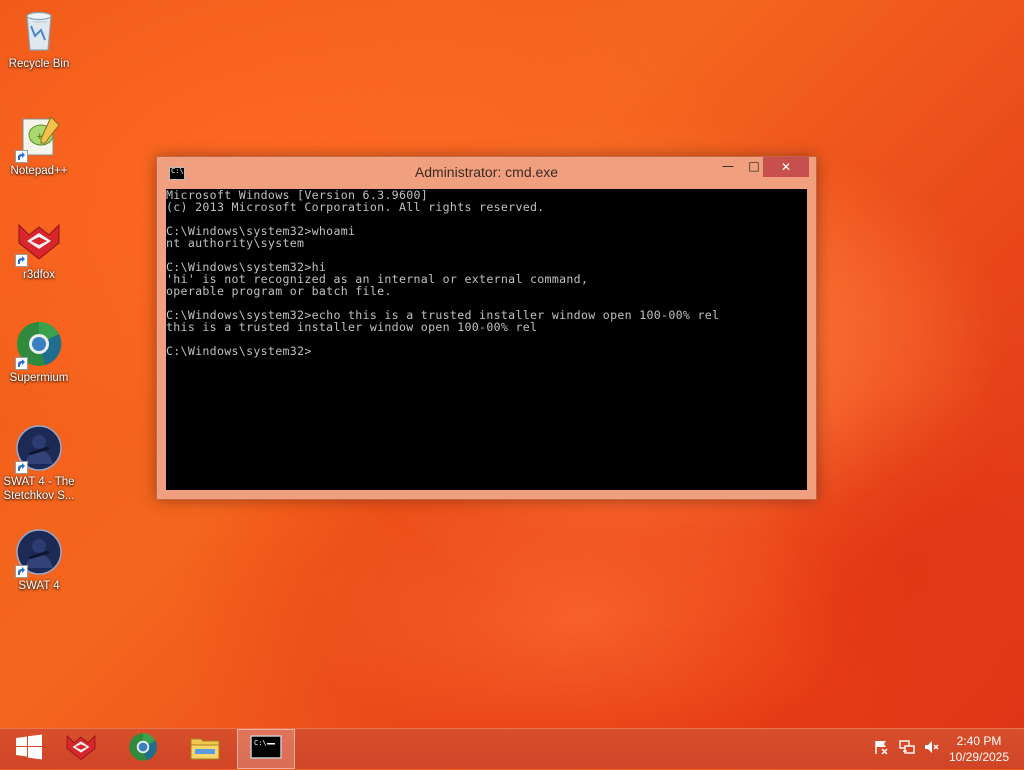 This screenshot has height=770, width=1024. Describe the element at coordinates (512, 748) in the screenshot. I see `taskbar: C:\ 2:40 PM 10/29/2025` at that location.